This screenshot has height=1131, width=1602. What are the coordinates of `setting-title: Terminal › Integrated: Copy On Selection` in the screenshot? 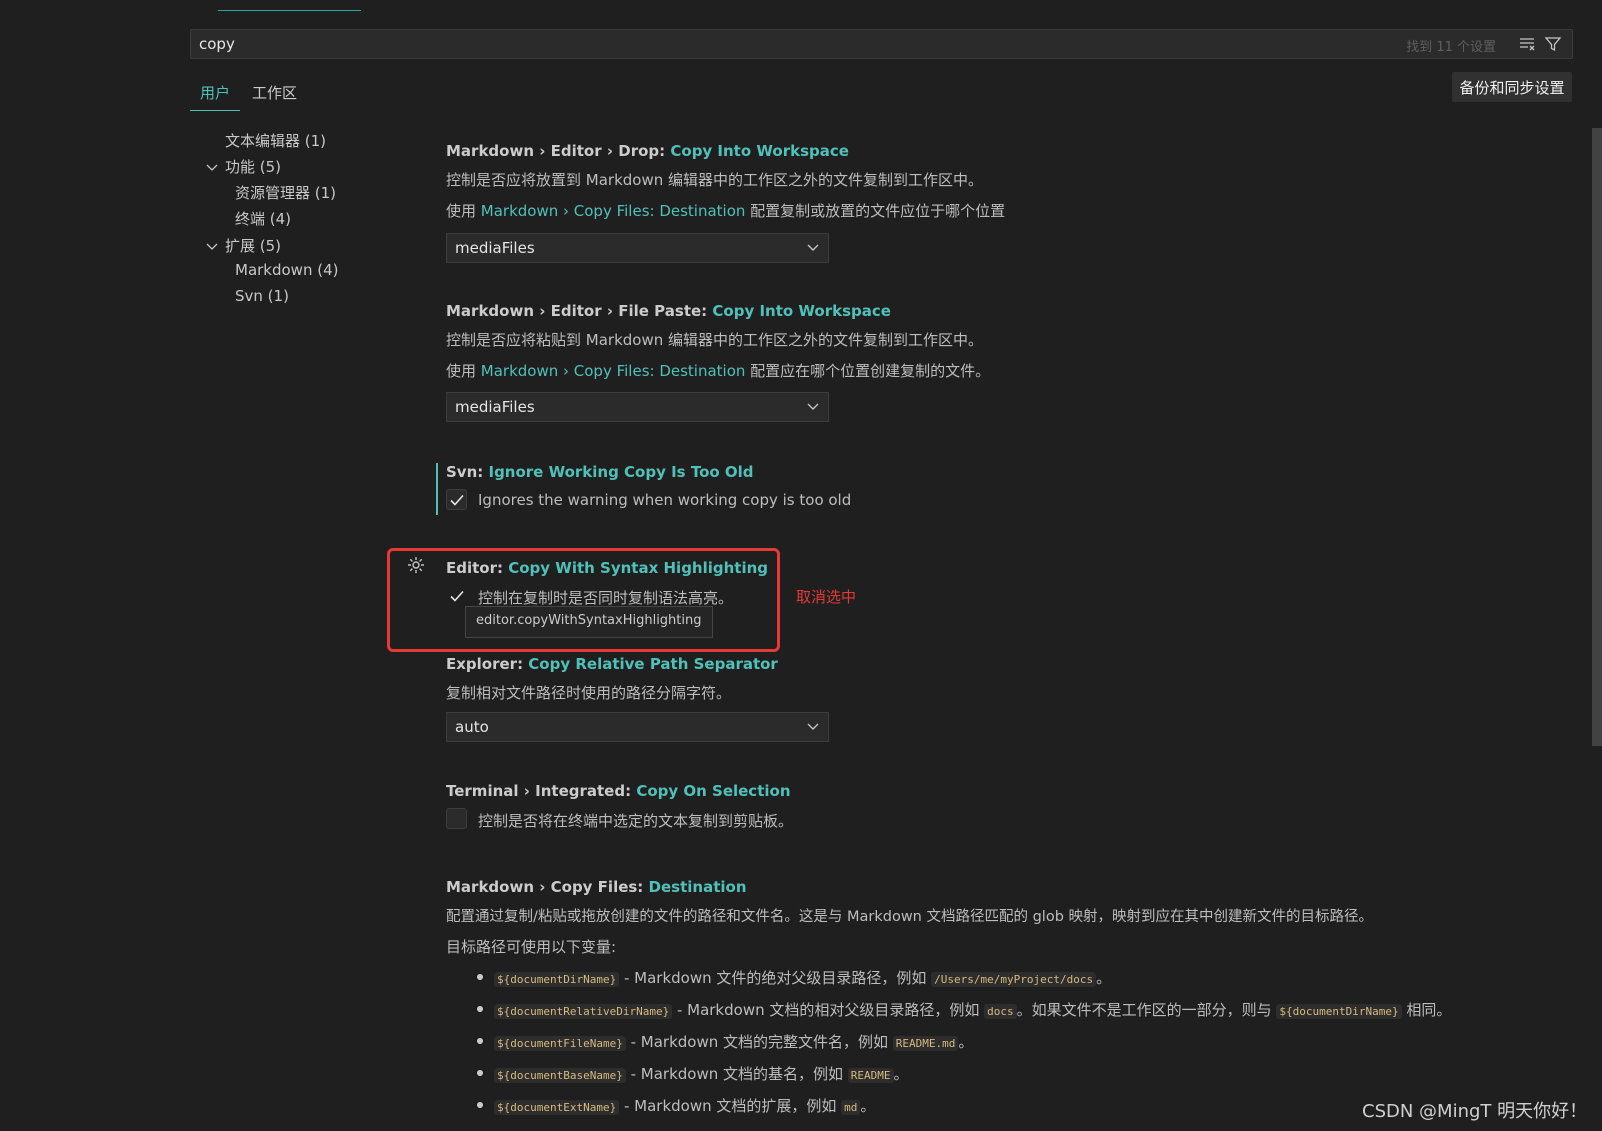 It's located at (618, 791).